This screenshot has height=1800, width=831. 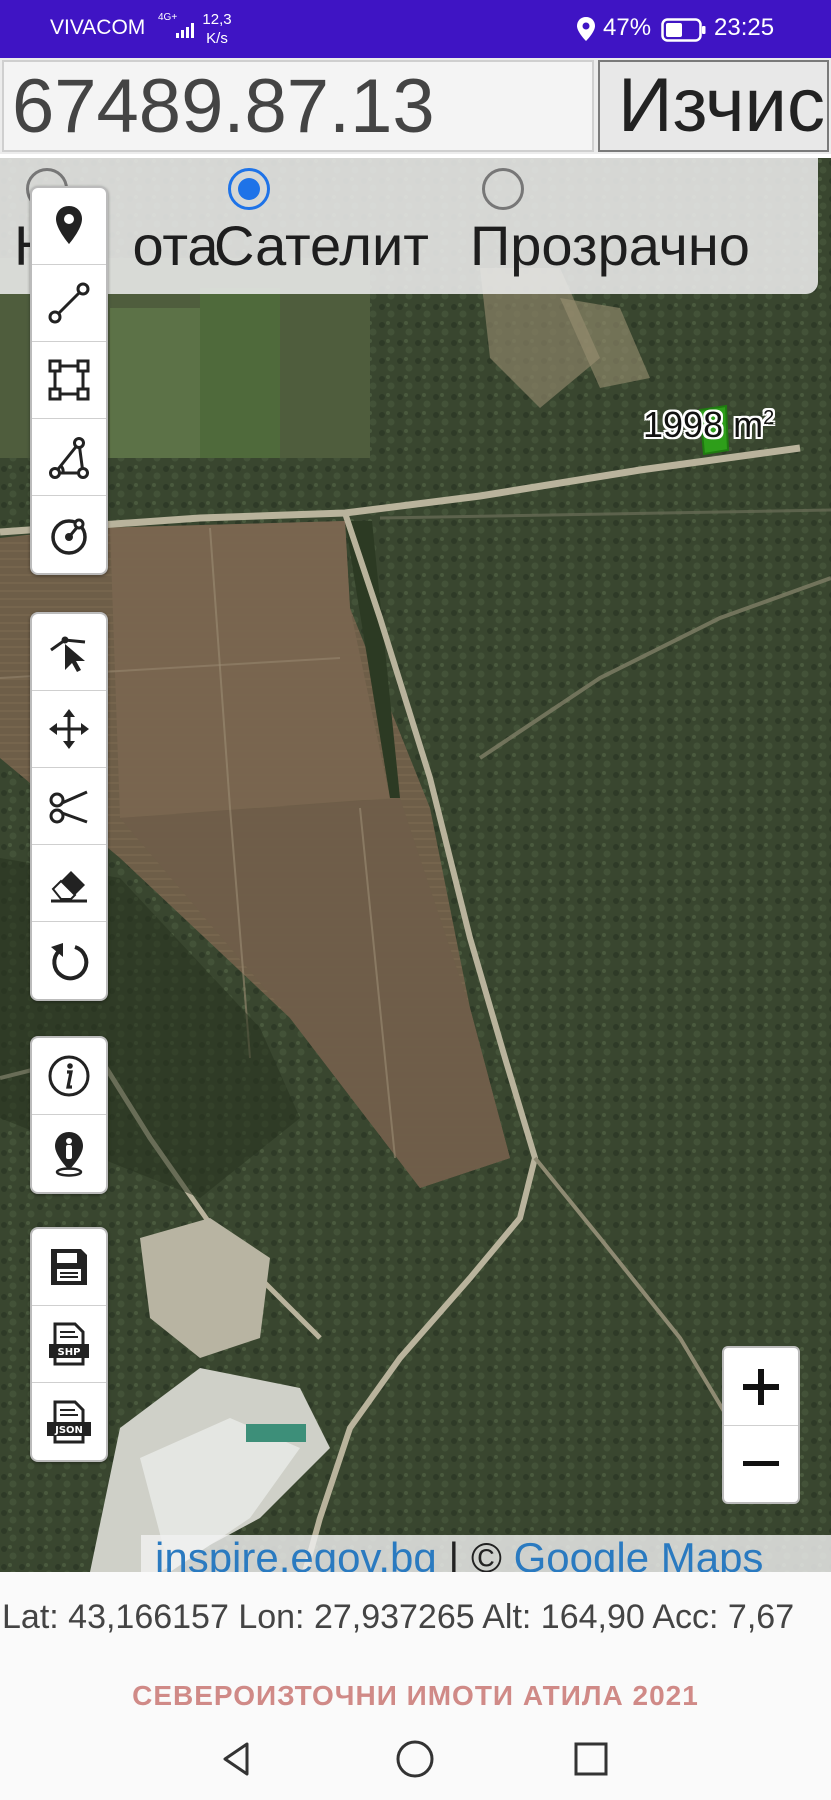 I want to click on back-triangle-icon, so click(x=236, y=1759).